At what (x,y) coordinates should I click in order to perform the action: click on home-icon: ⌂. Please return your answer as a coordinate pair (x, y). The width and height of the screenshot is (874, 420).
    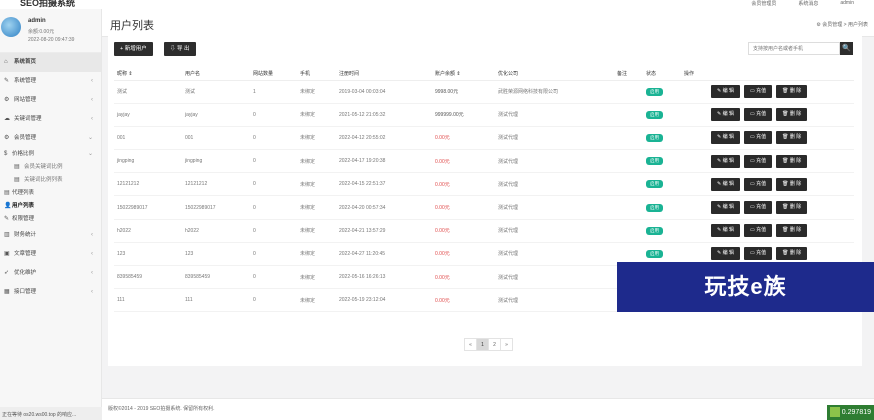
    Looking at the image, I should click on (6, 62).